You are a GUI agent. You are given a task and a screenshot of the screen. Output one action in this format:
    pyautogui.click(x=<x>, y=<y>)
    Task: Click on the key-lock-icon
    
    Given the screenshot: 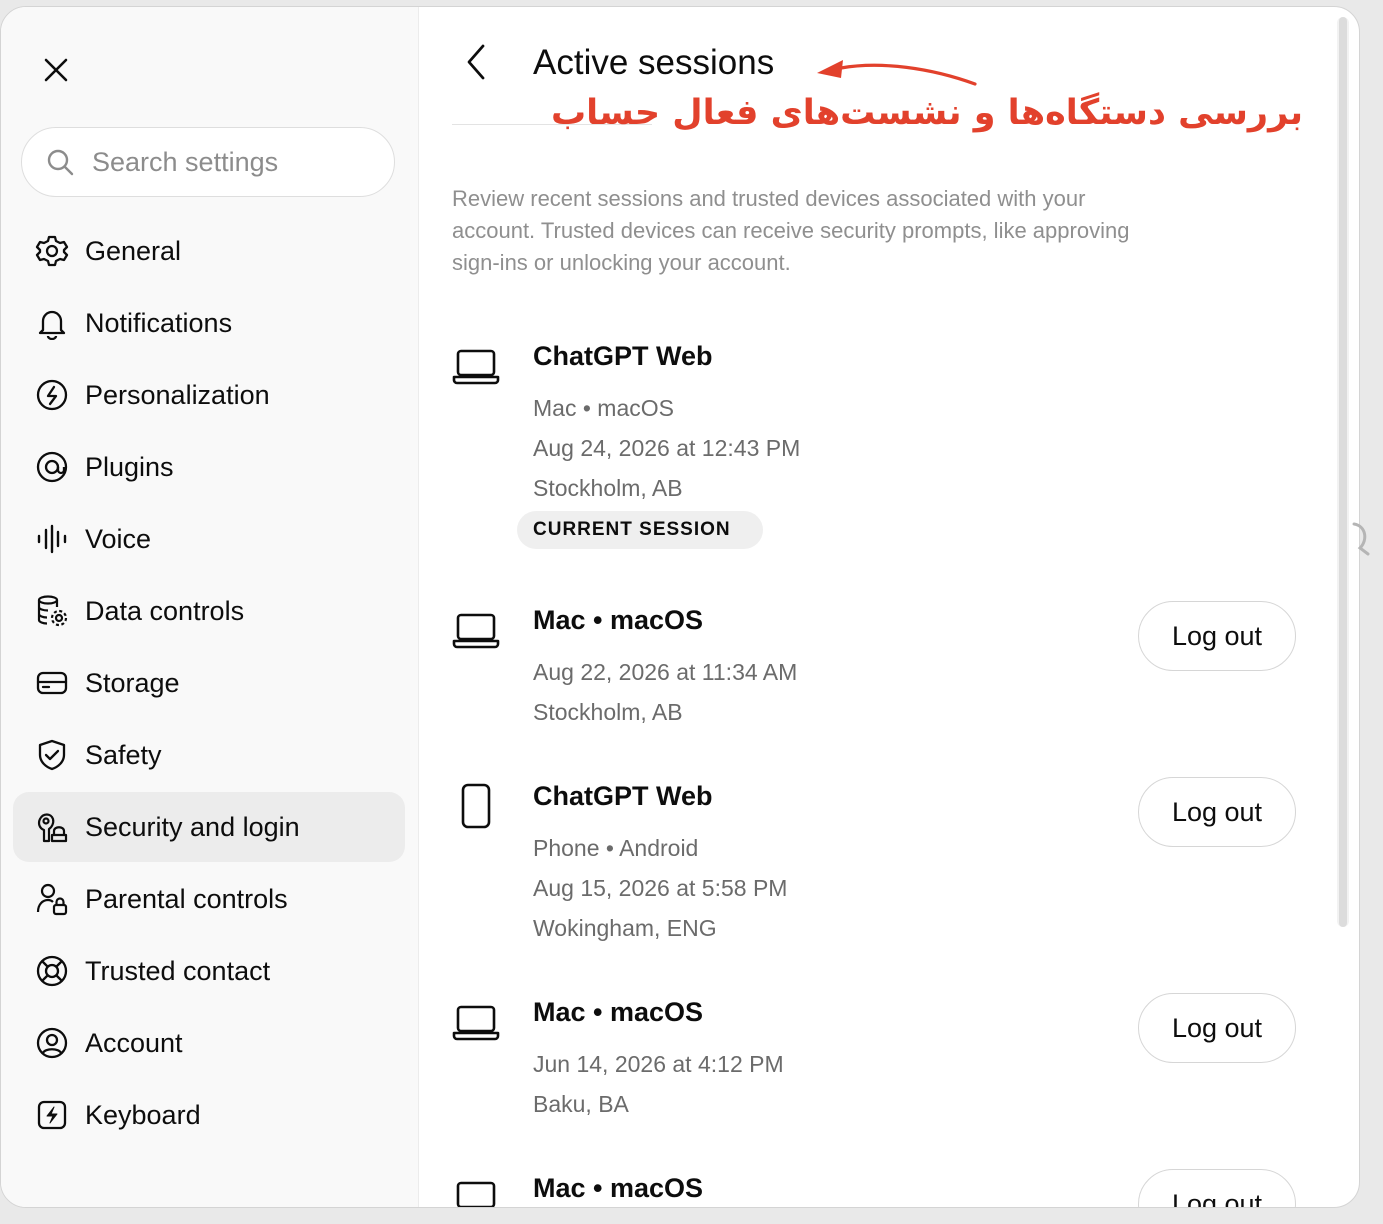 What is the action you would take?
    pyautogui.click(x=52, y=827)
    